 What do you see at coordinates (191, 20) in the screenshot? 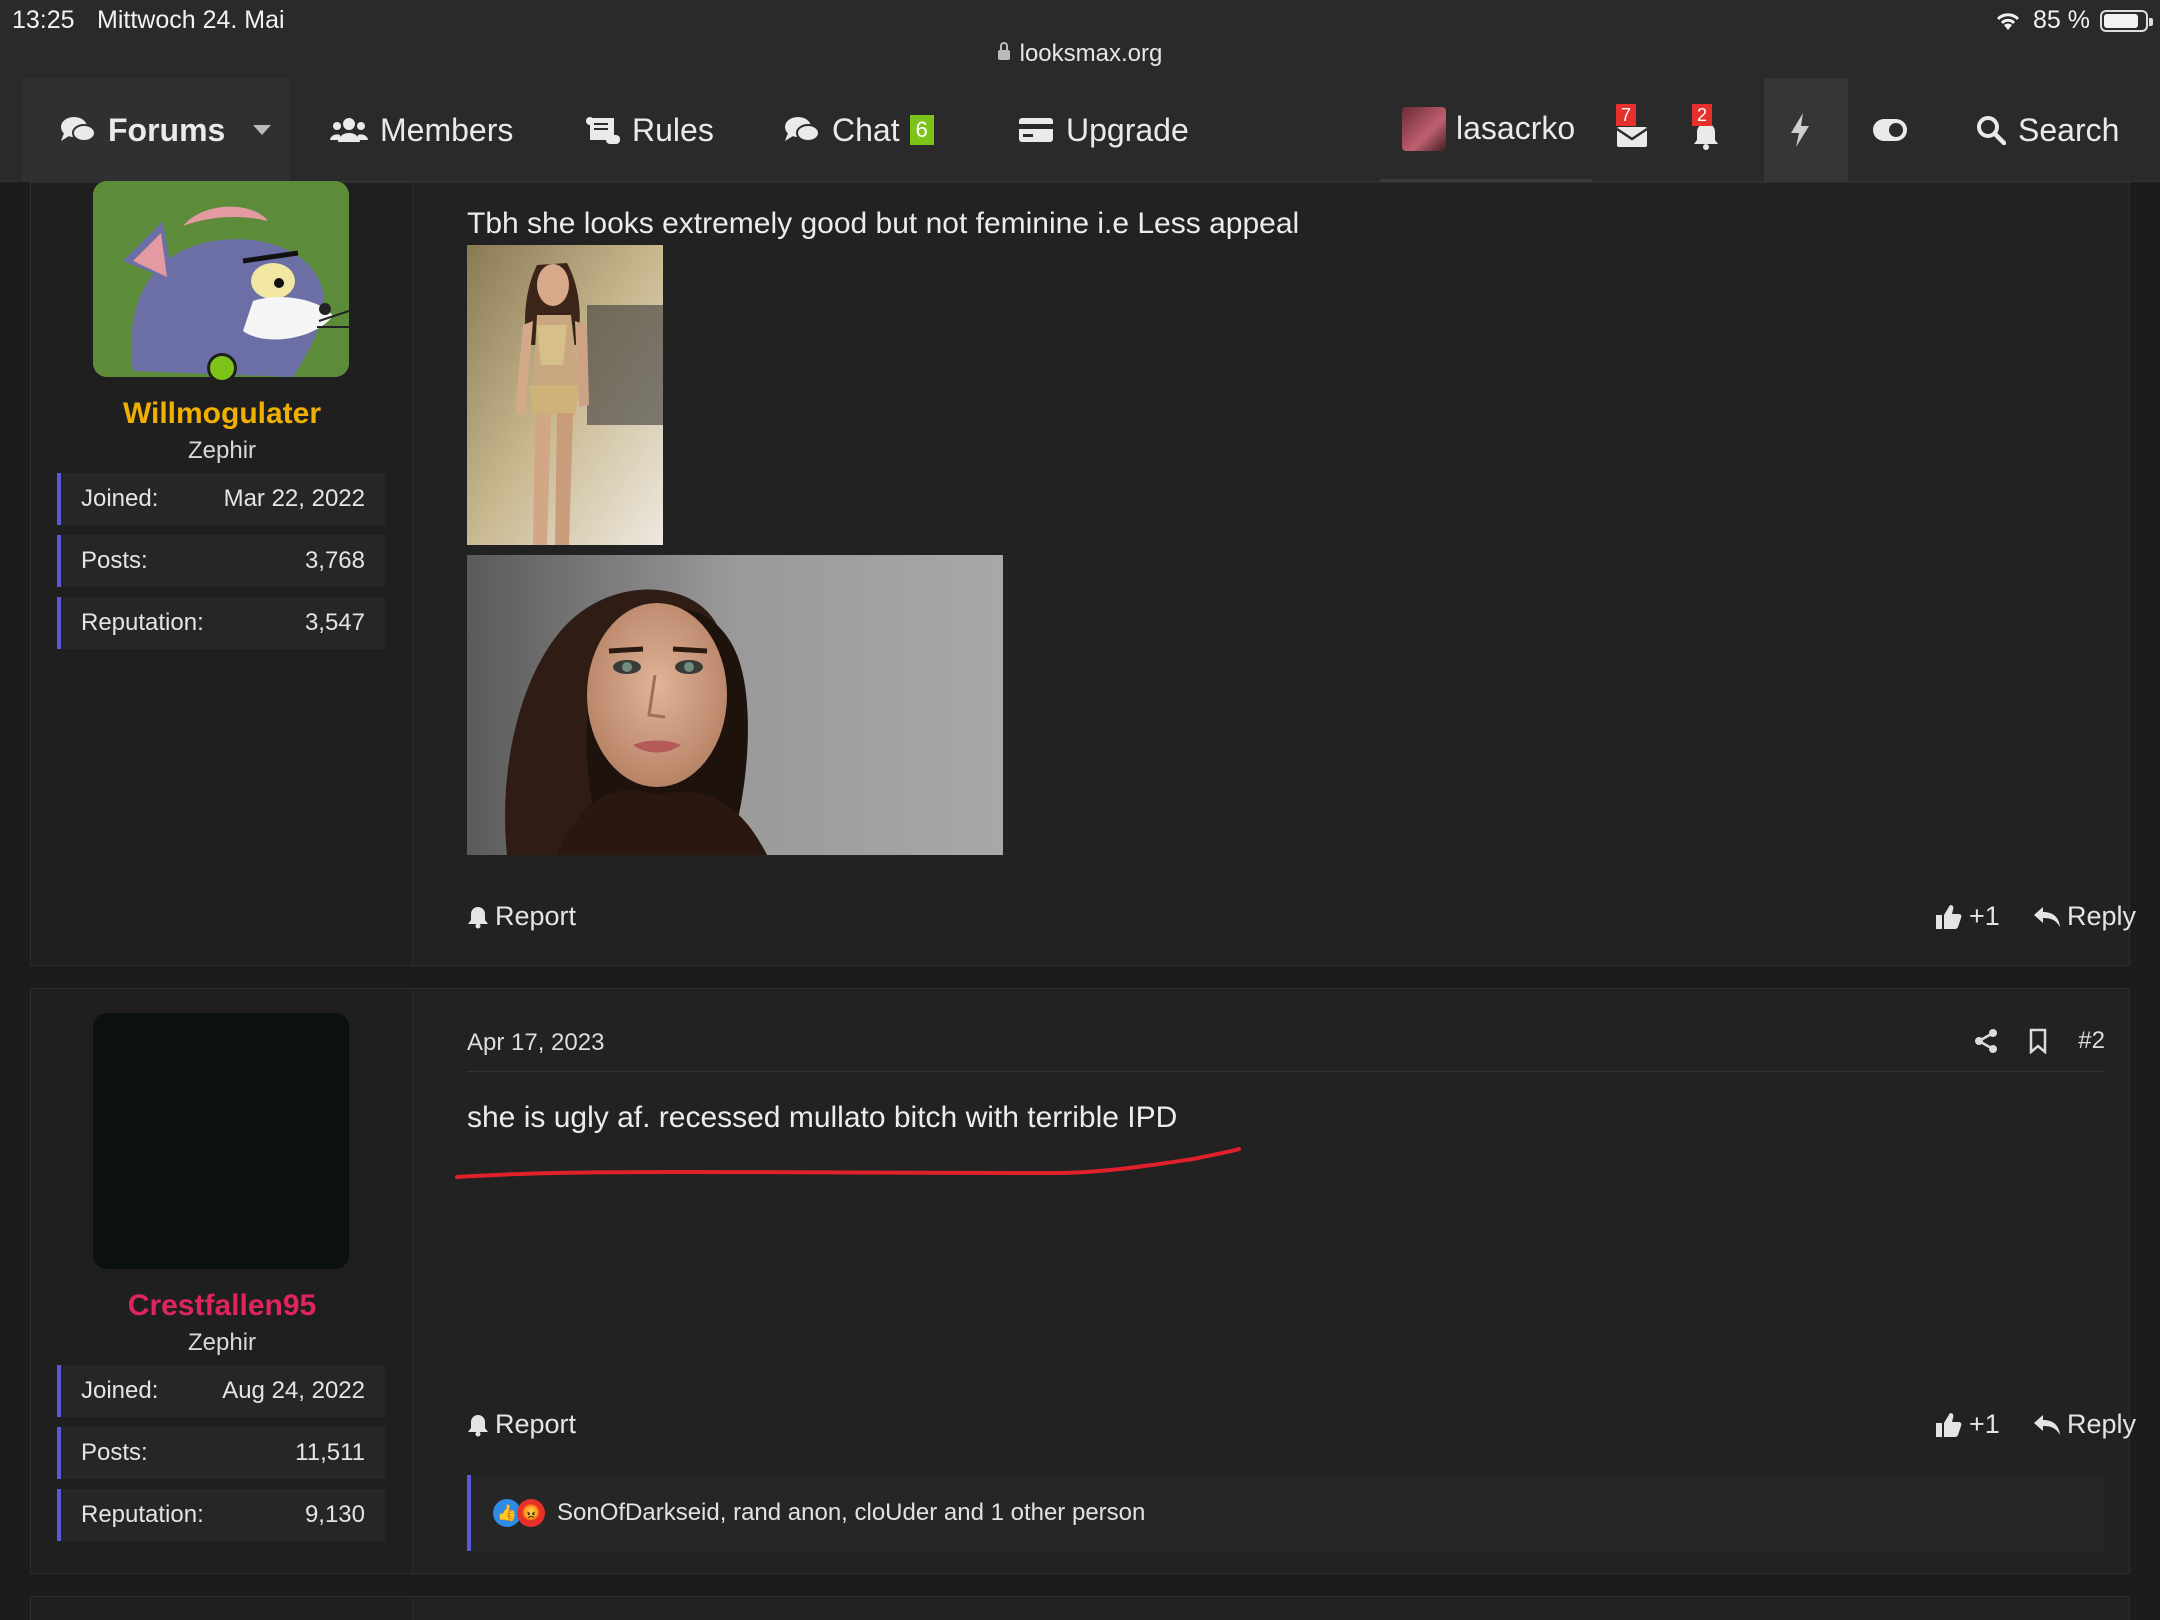
I see `status-date: Mittwoch 24. Mai` at bounding box center [191, 20].